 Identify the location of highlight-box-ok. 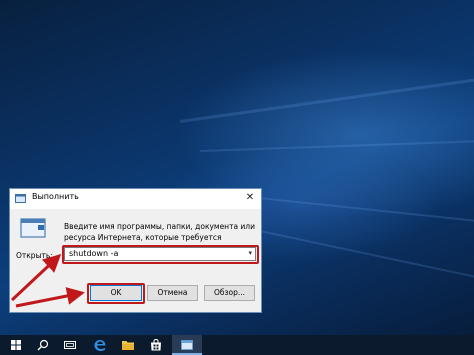
(116, 293).